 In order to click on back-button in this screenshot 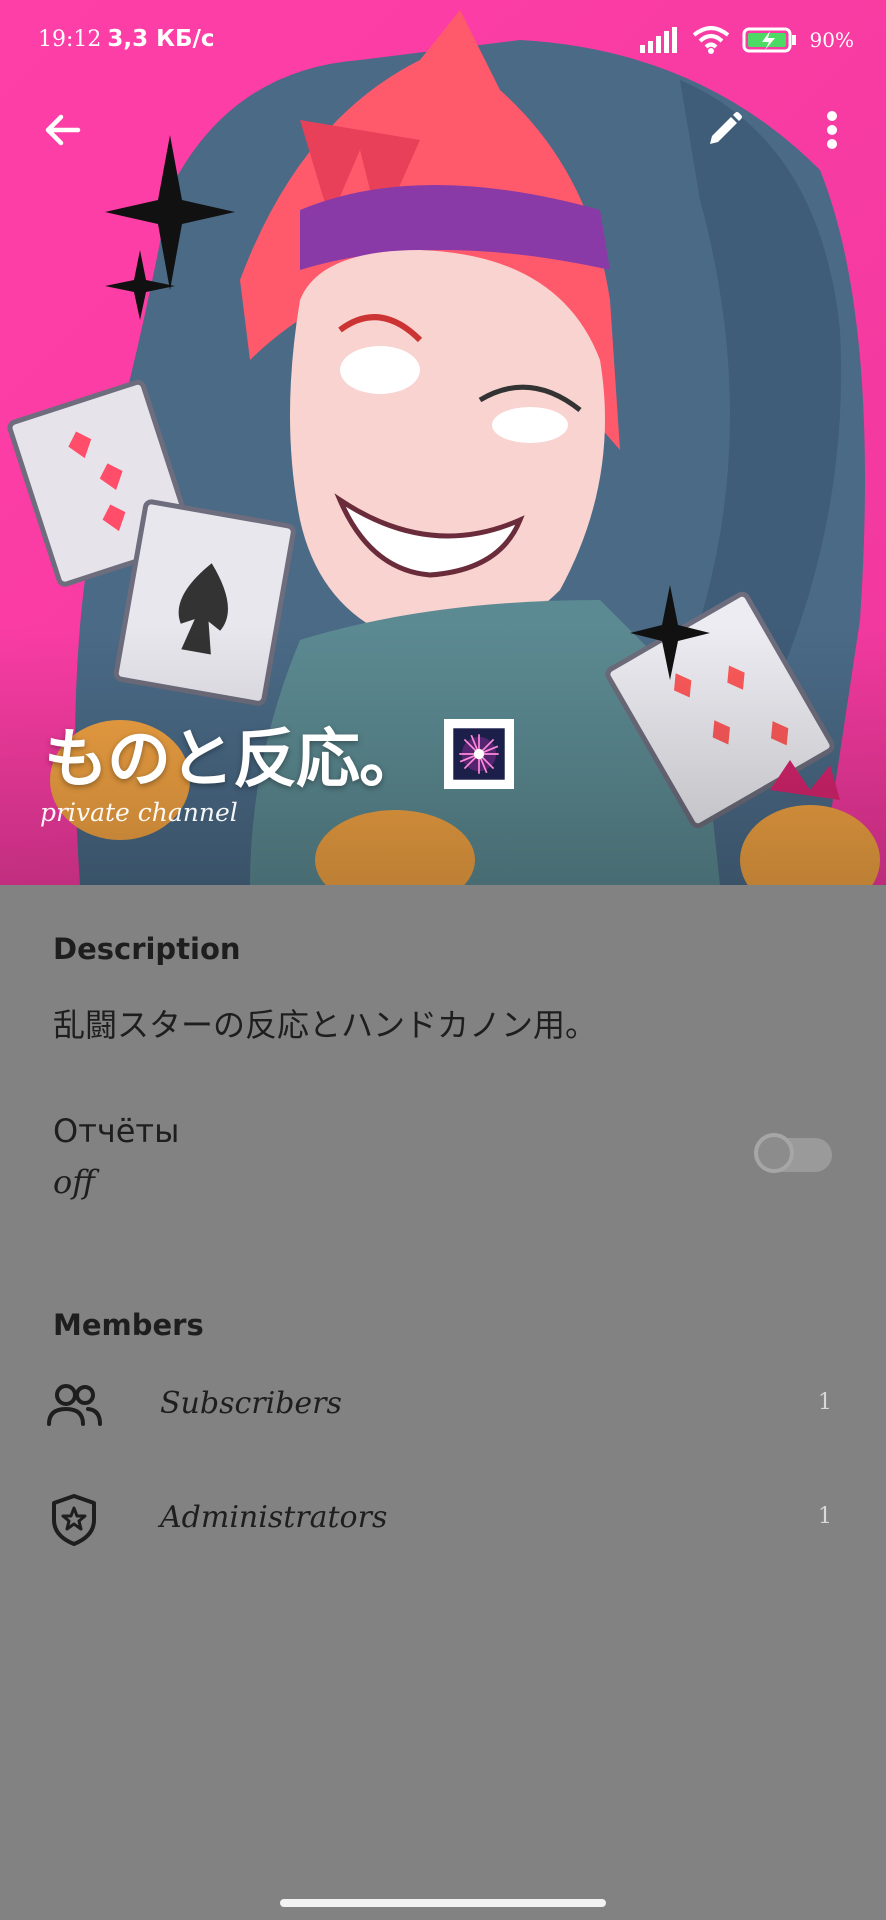, I will do `click(62, 130)`.